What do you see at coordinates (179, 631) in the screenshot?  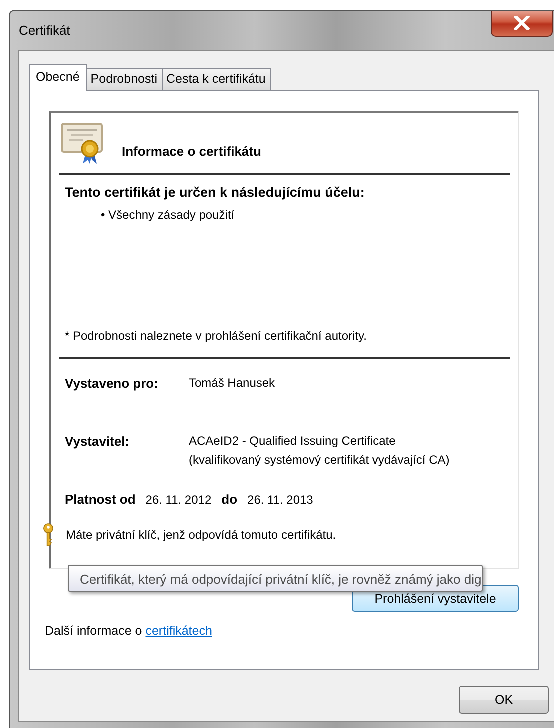 I see `certificates-link: certifikátech` at bounding box center [179, 631].